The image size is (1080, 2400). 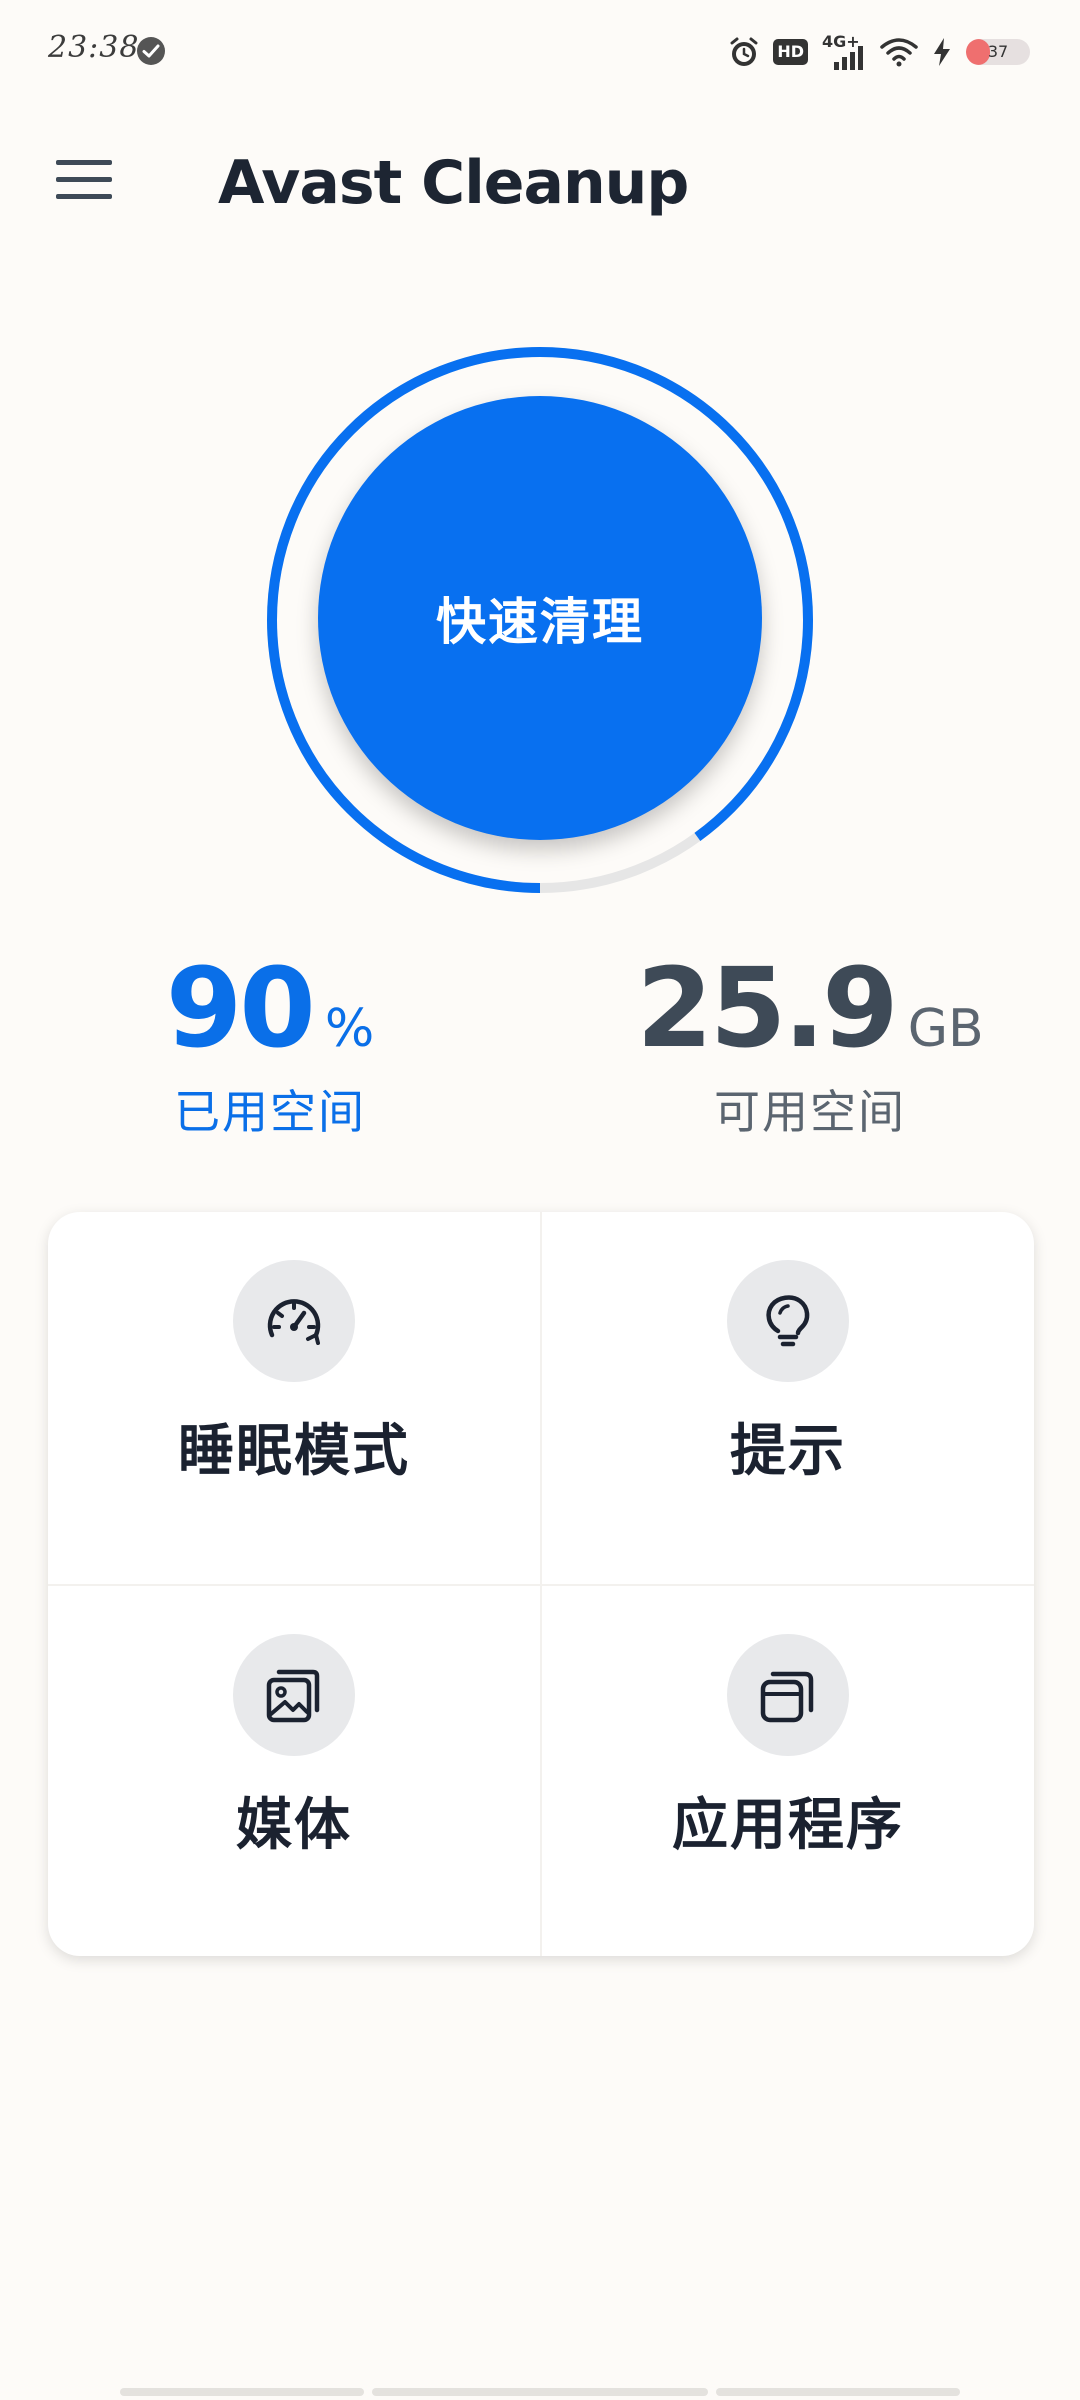 I want to click on signal-bars-icon, so click(x=848, y=58).